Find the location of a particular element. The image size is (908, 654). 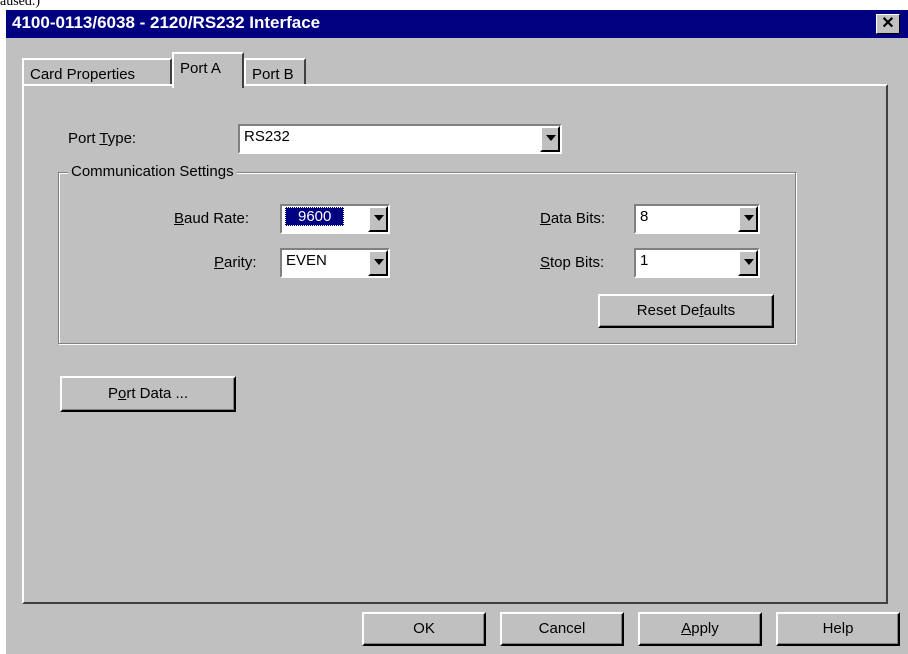

port-type-label: Port Type: is located at coordinates (102, 138).